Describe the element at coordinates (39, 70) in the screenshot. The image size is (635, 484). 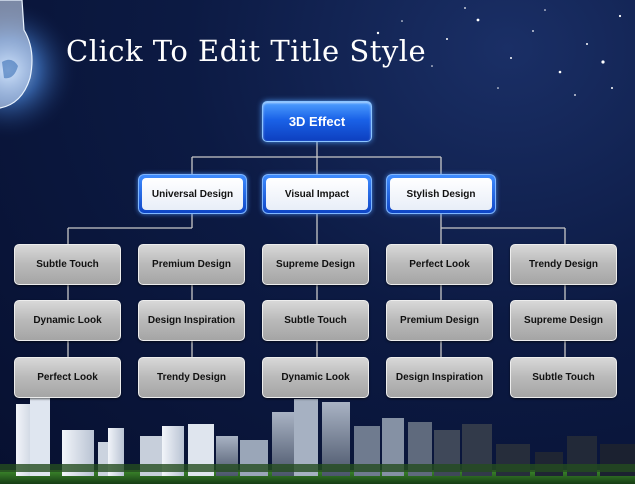
I see `light-bulb-icon` at that location.